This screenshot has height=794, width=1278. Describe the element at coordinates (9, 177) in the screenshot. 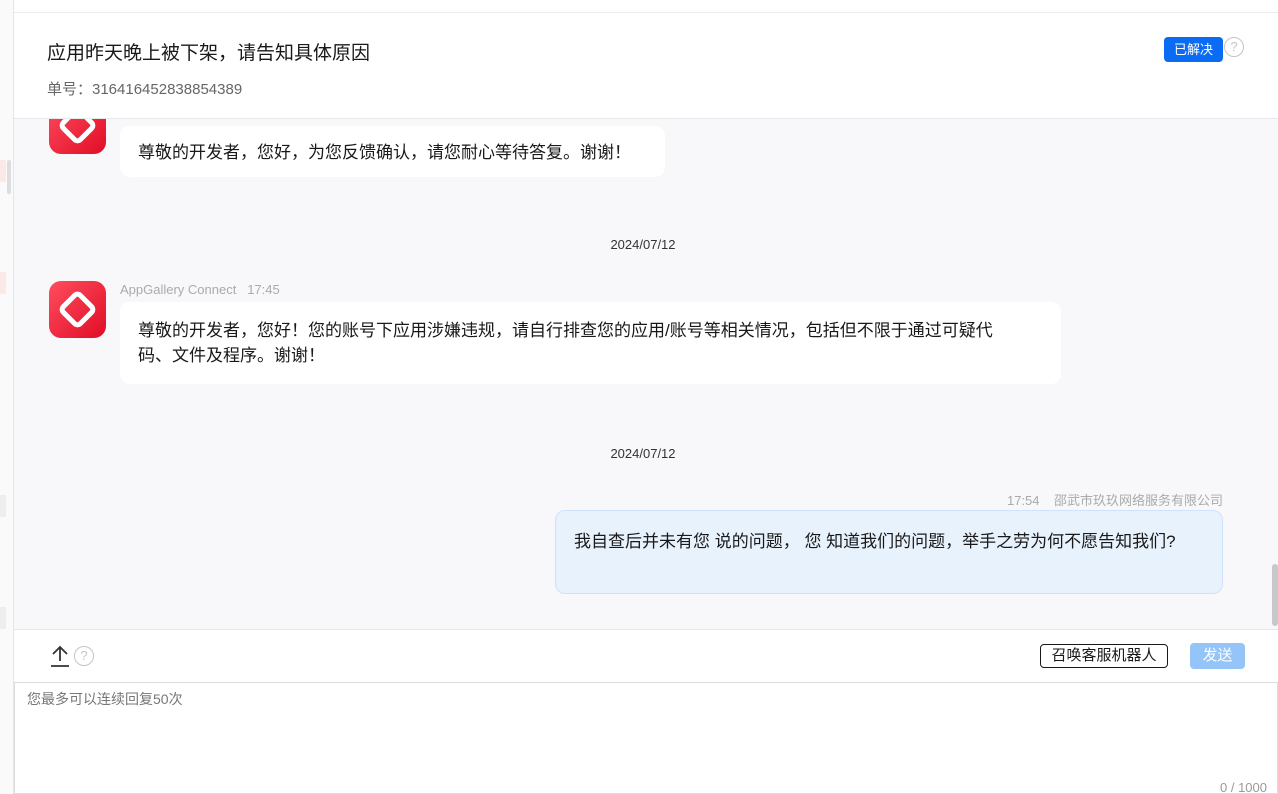

I see `background-scrollbar` at that location.